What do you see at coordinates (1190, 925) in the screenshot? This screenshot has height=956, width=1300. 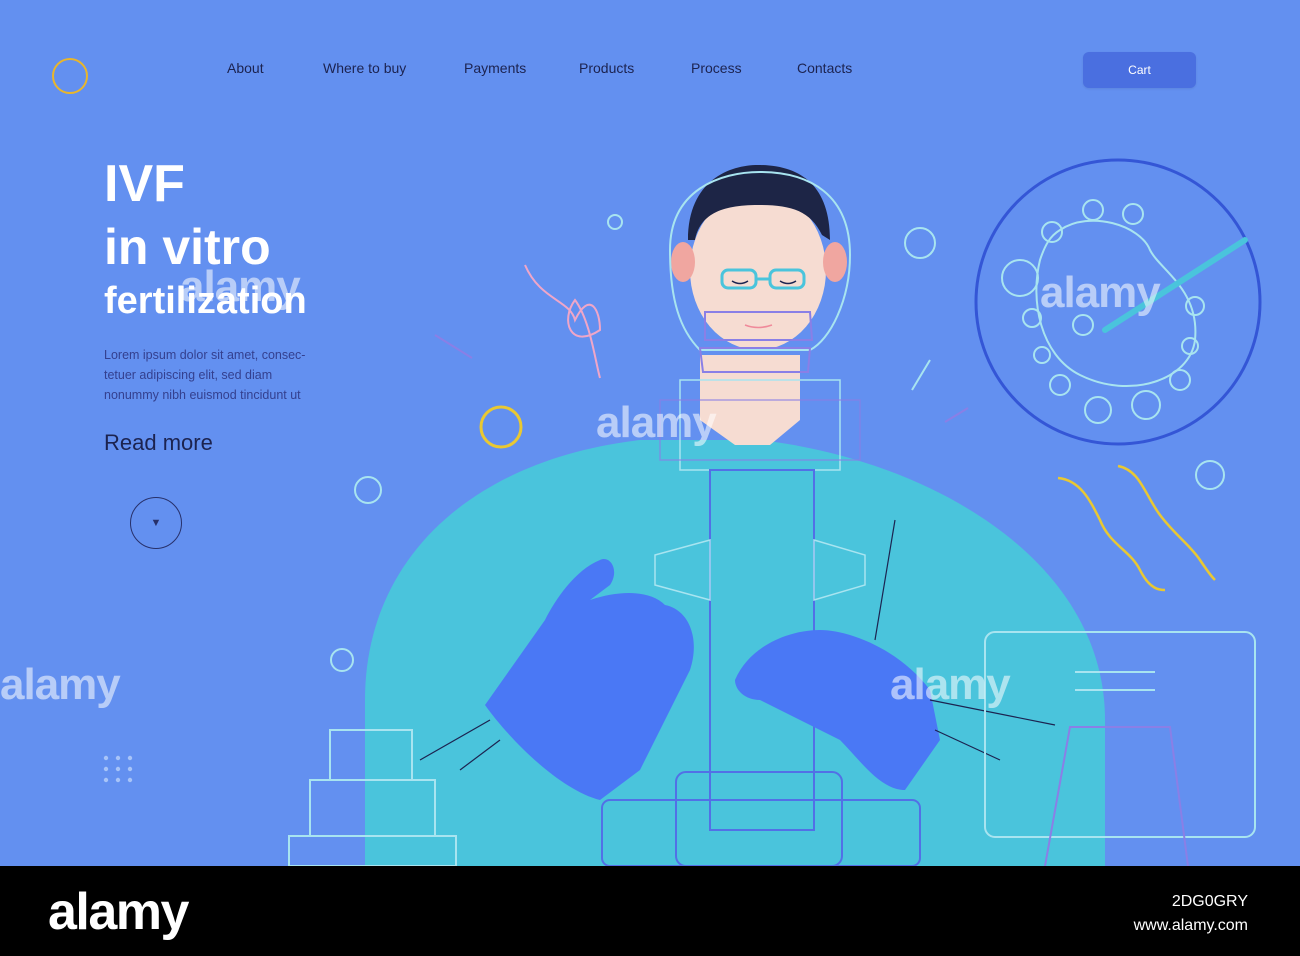 I see `site-url: www.alamy.com` at bounding box center [1190, 925].